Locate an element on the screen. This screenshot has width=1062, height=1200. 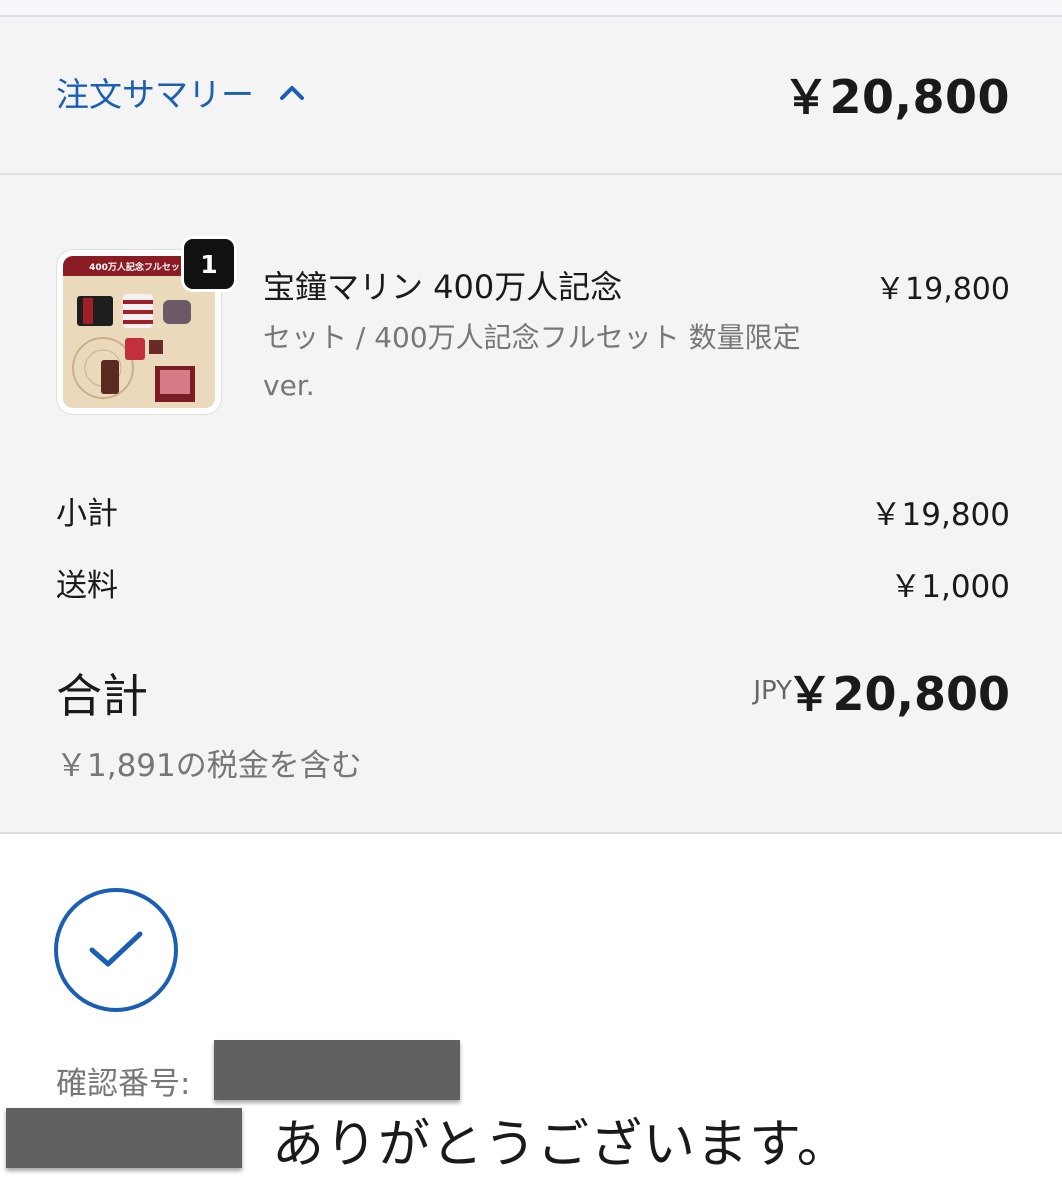
quantity-badge: 1 is located at coordinates (209, 264).